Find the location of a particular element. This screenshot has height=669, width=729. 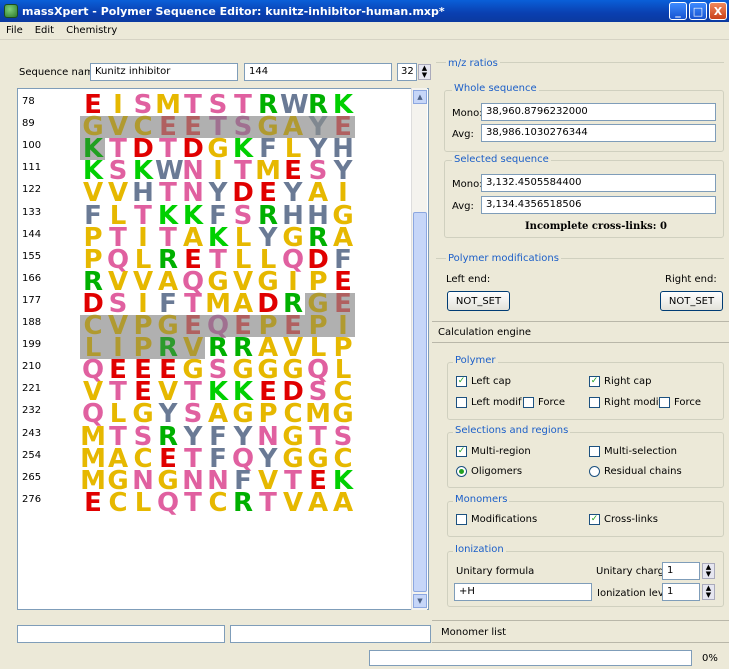

scroll-up-arrow: ▲ is located at coordinates (420, 97).